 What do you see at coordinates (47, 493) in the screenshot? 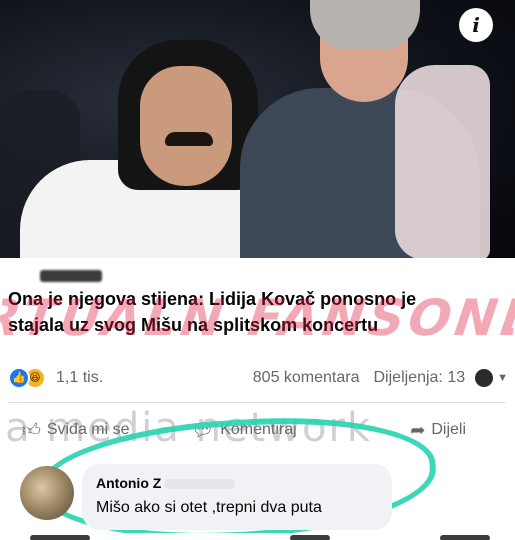
I see `avatar` at bounding box center [47, 493].